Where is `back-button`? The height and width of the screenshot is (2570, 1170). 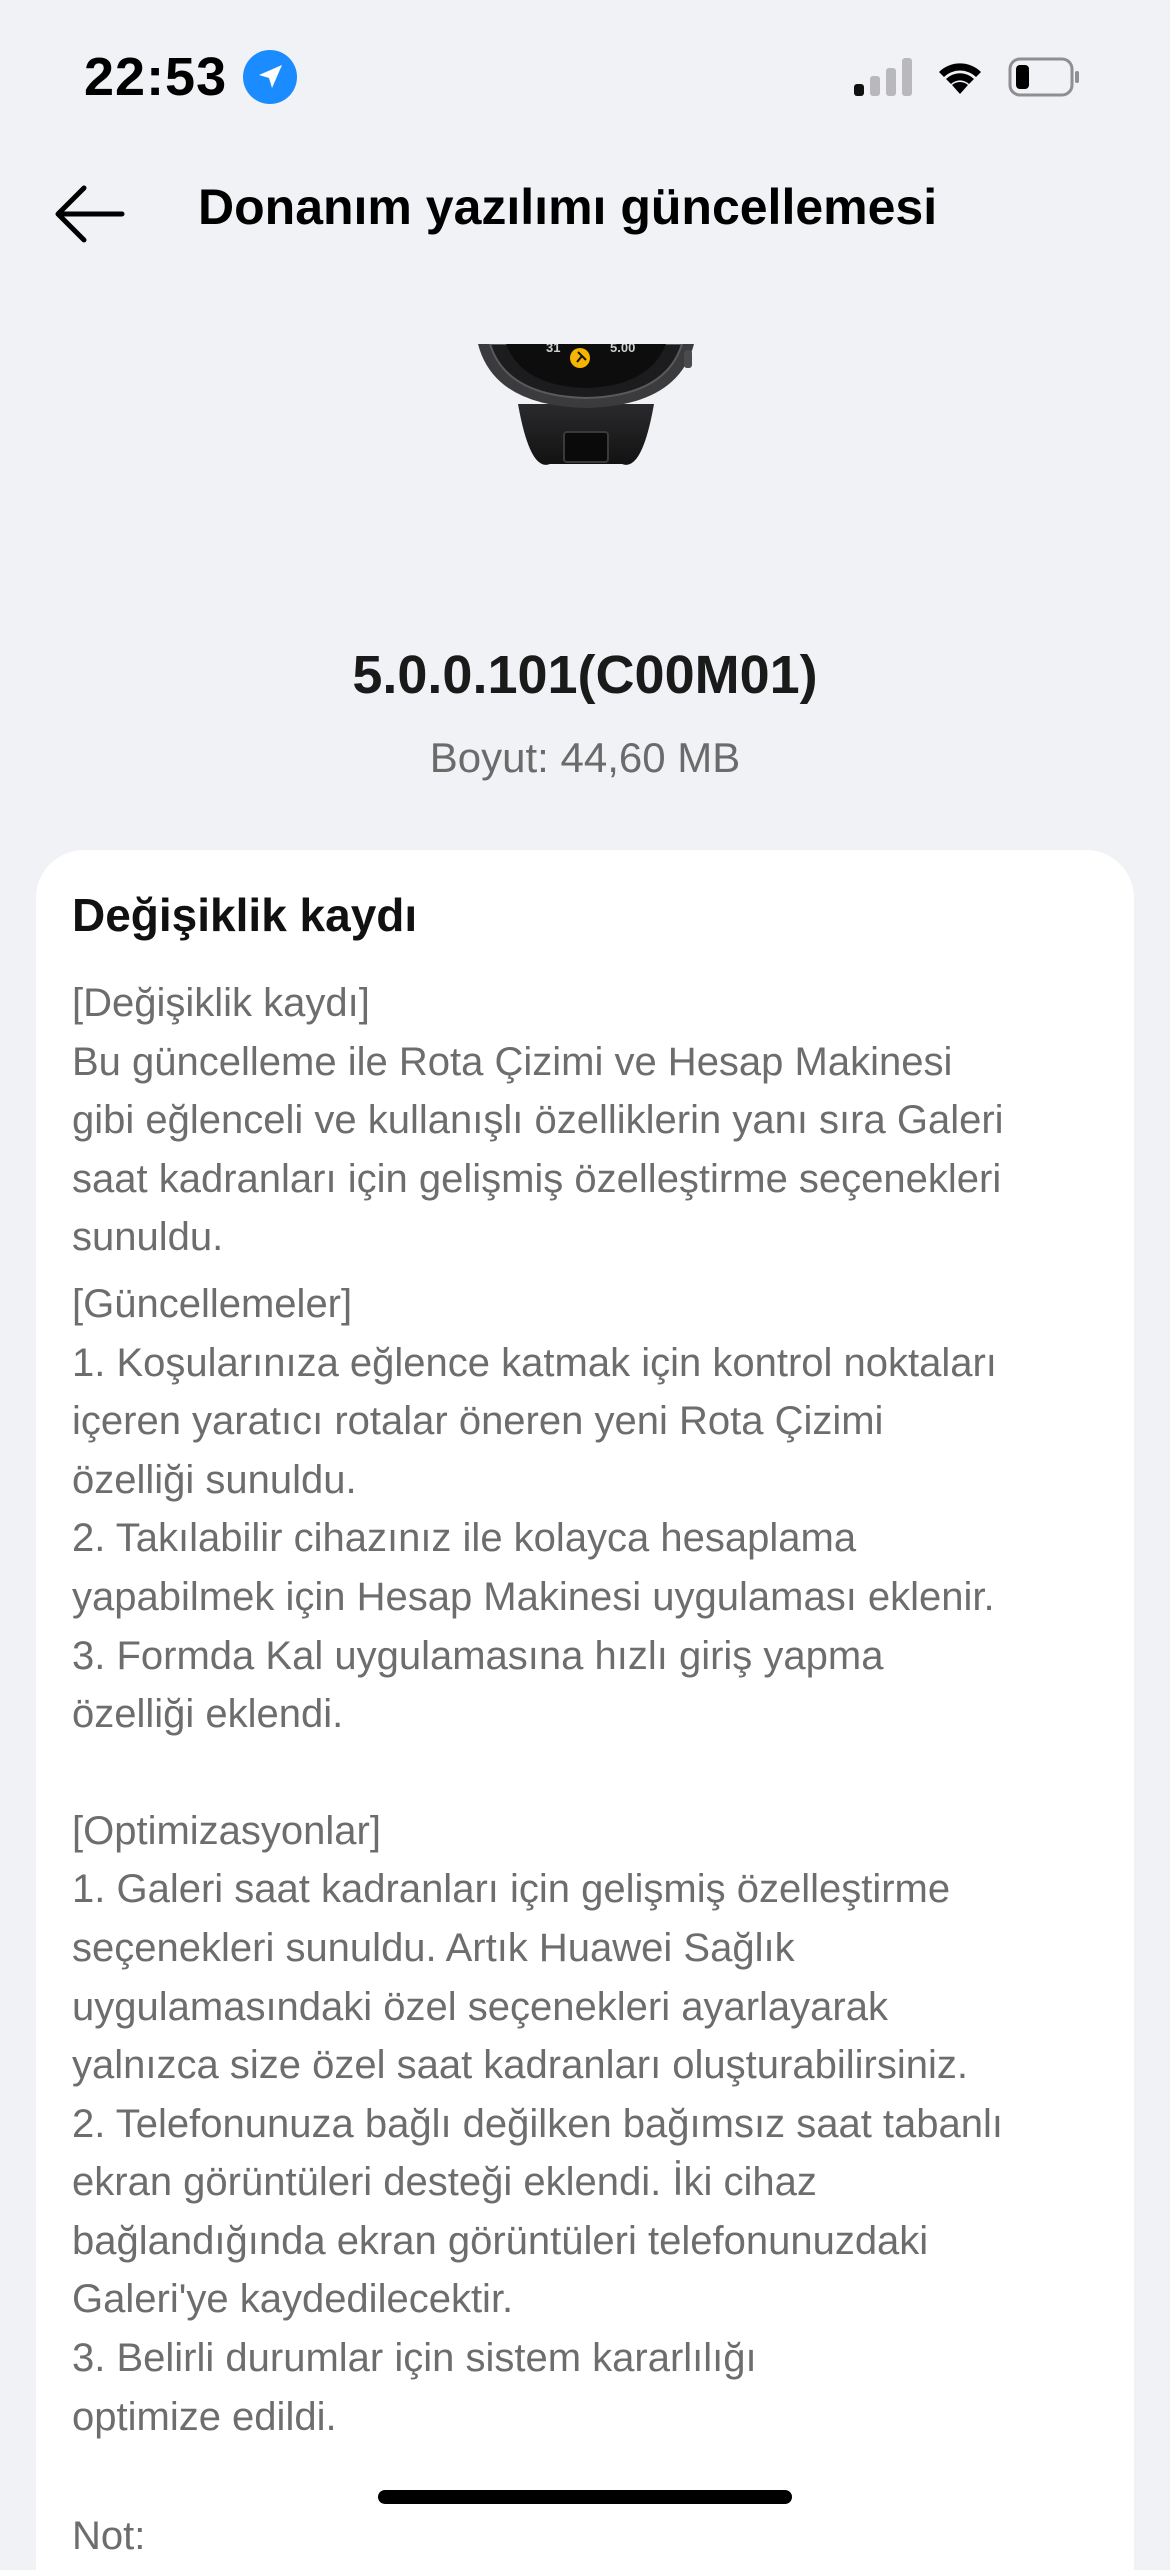
back-button is located at coordinates (90, 214).